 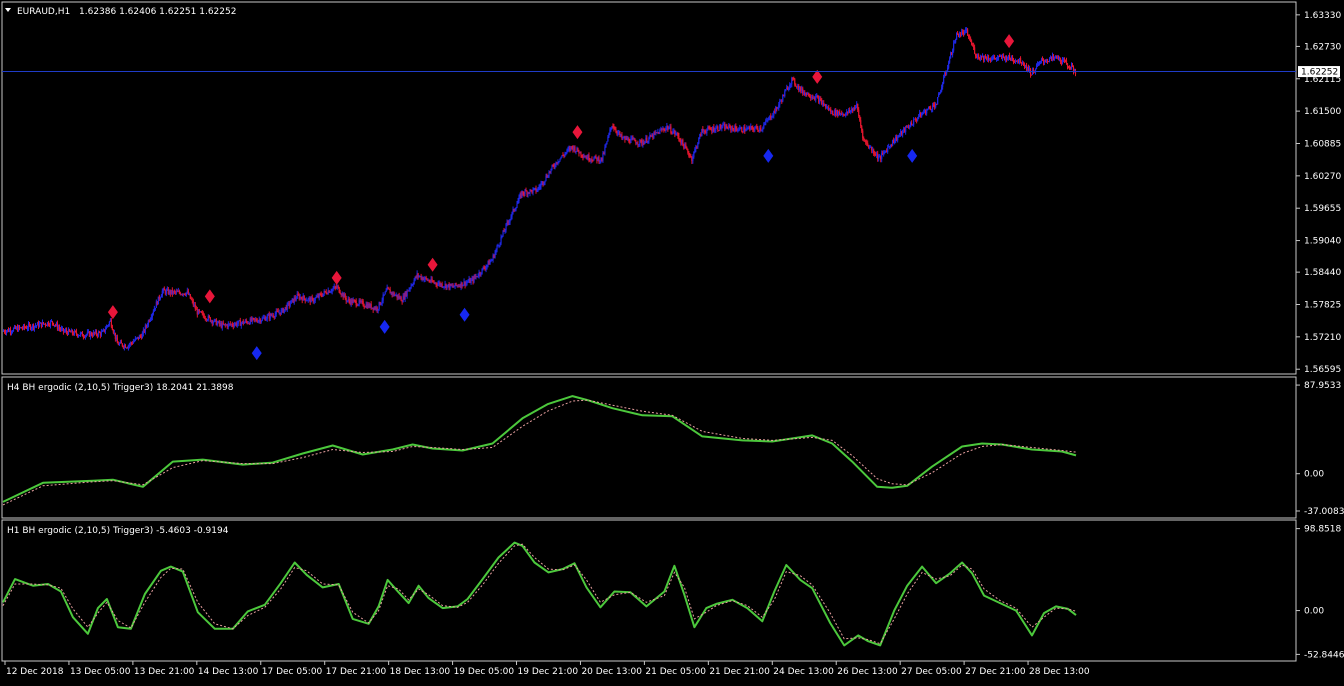 I want to click on time-tick-label: 20 Dec 13:00, so click(x=611, y=672).